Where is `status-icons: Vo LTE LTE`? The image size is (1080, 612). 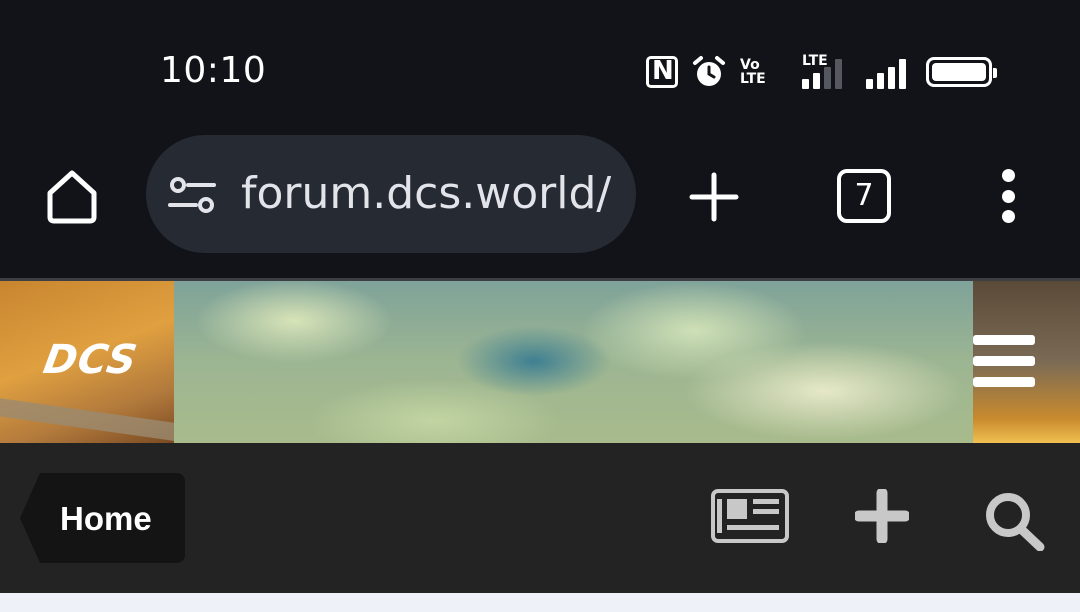
status-icons: Vo LTE LTE is located at coordinates (826, 72).